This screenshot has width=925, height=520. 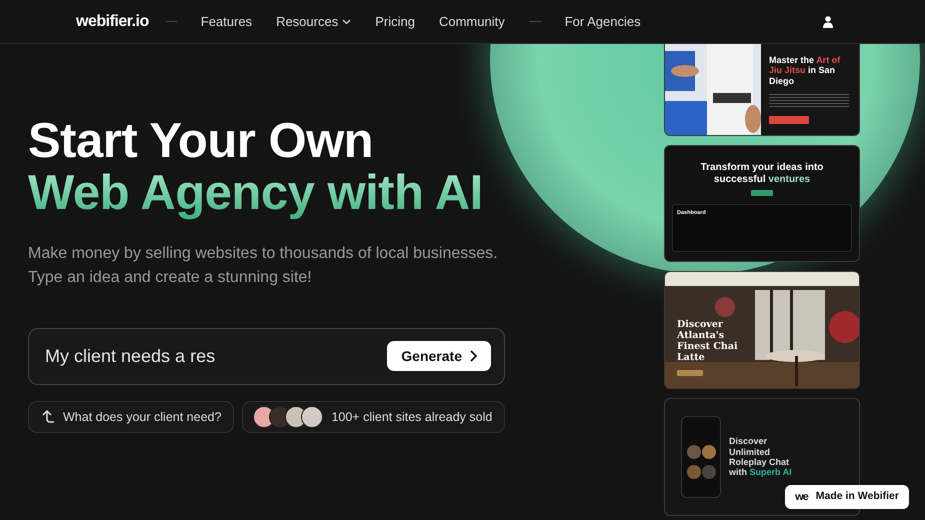 What do you see at coordinates (226, 22) in the screenshot?
I see `nav-link: Features` at bounding box center [226, 22].